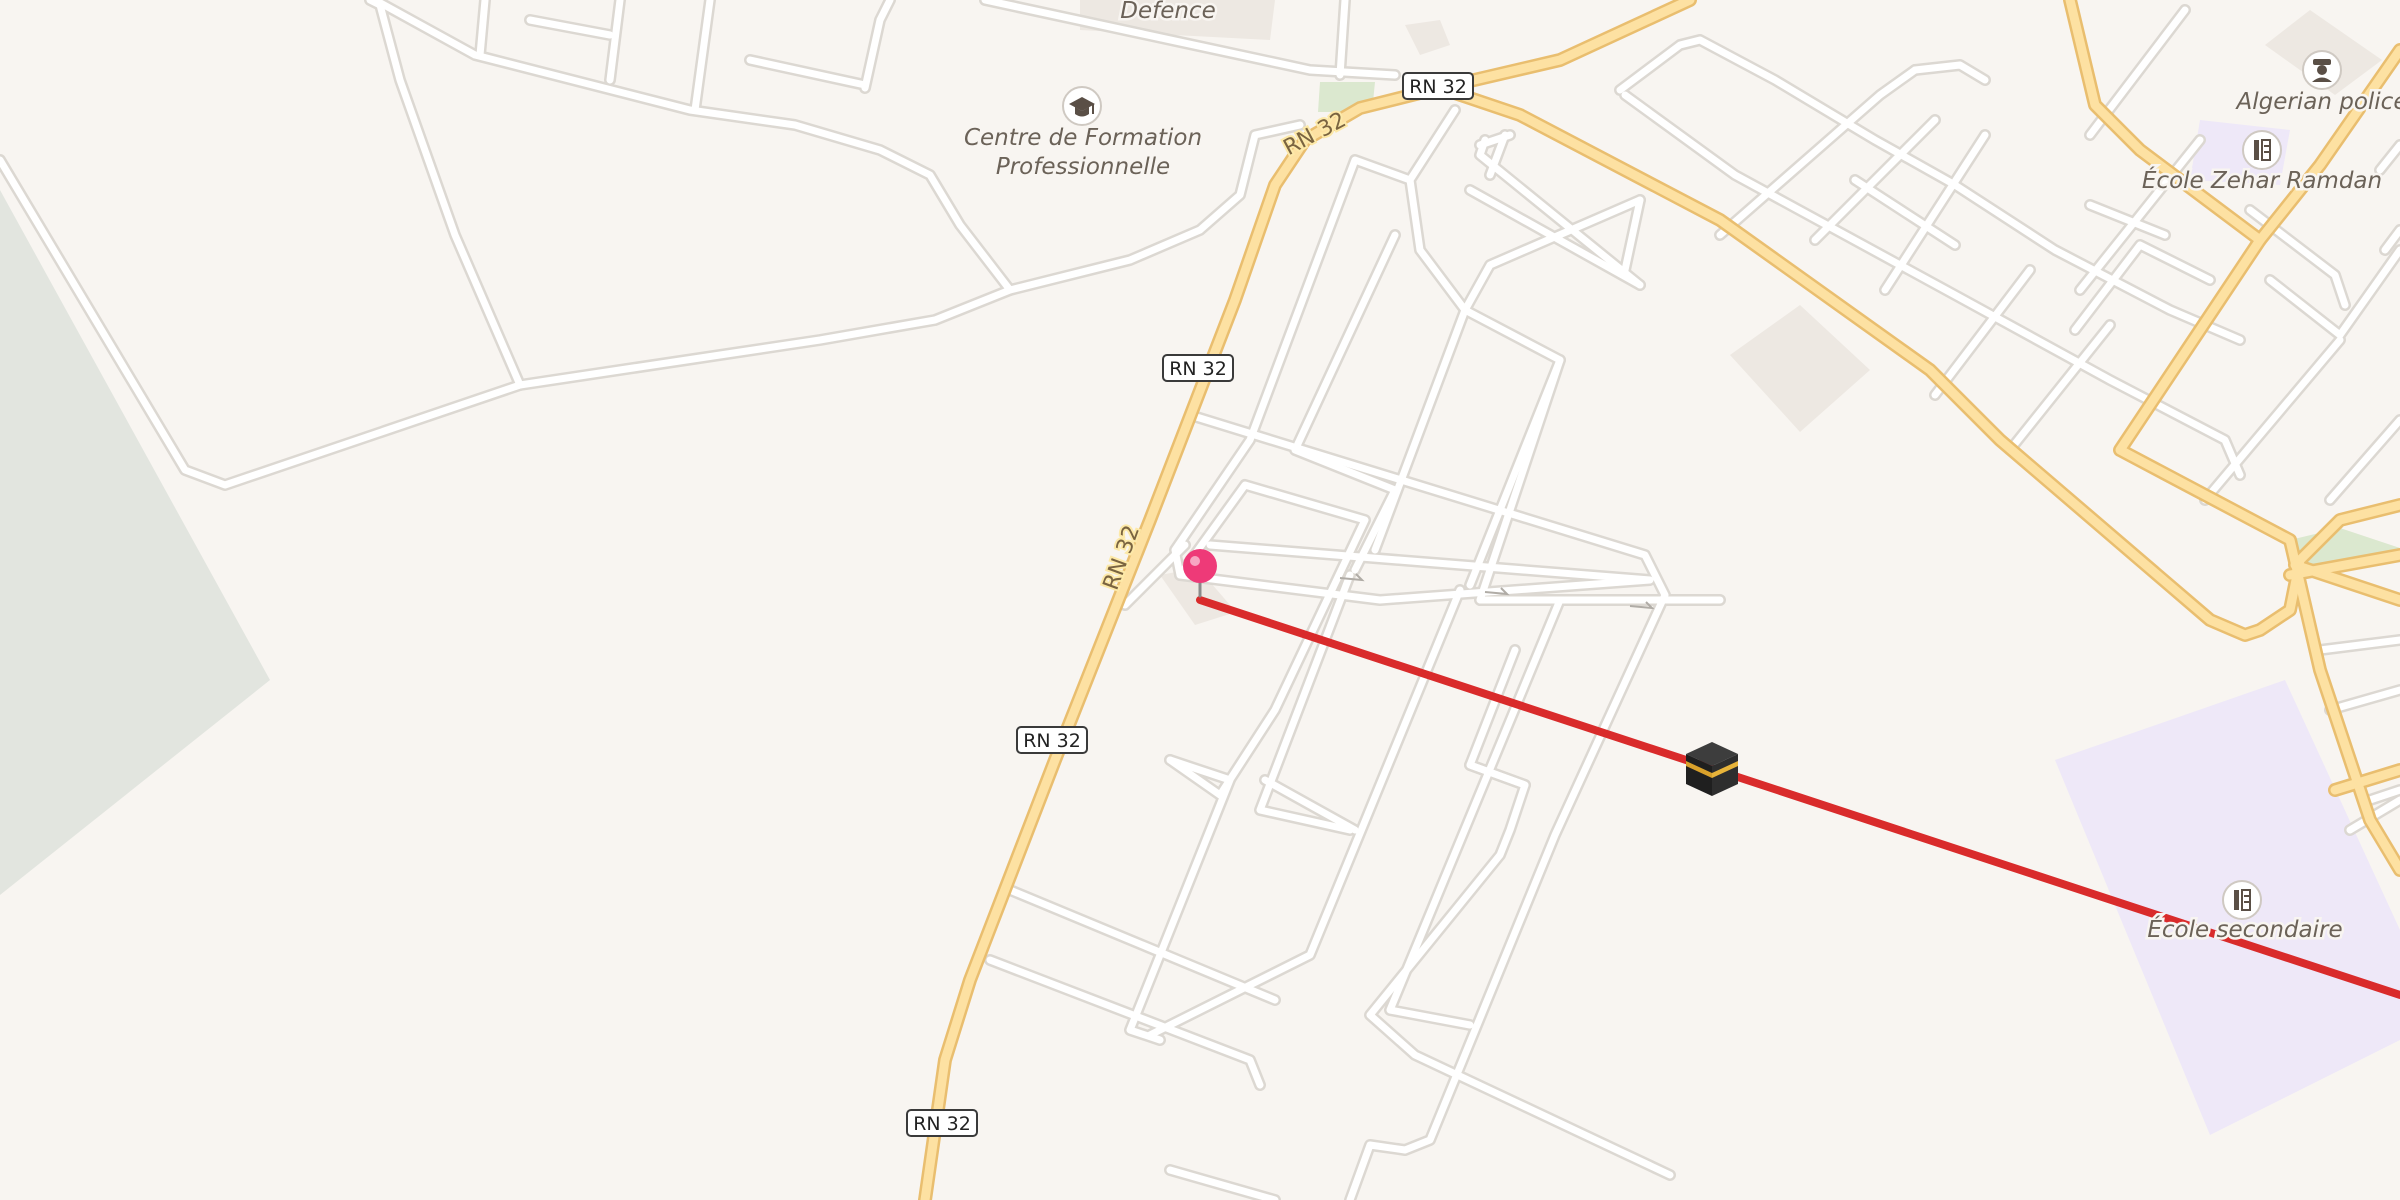  I want to click on poi-label-ecole-secondaire: École secondaire, so click(2244, 929).